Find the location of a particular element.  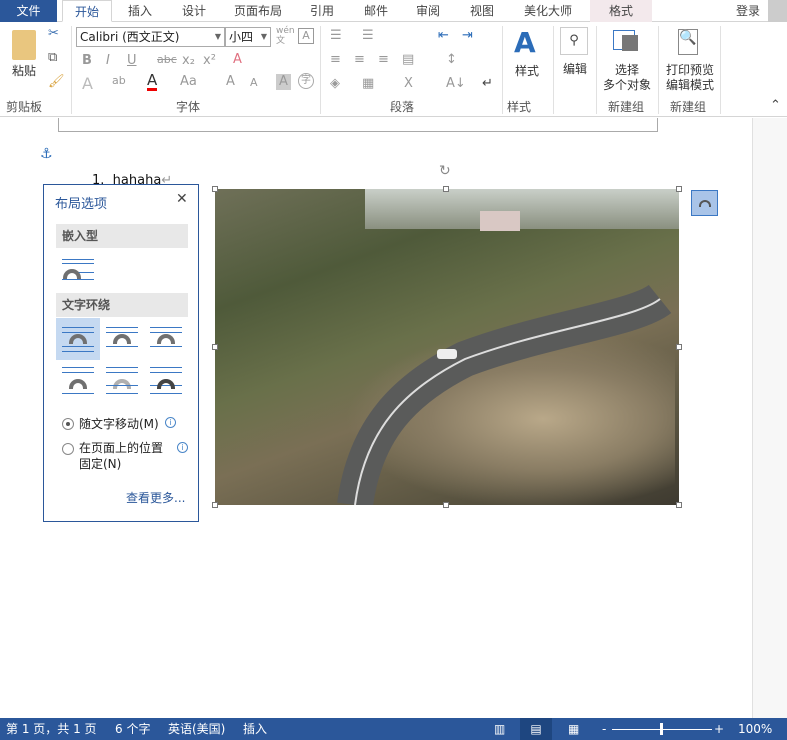

increase-indent-icon: ⇥ is located at coordinates (467, 35).